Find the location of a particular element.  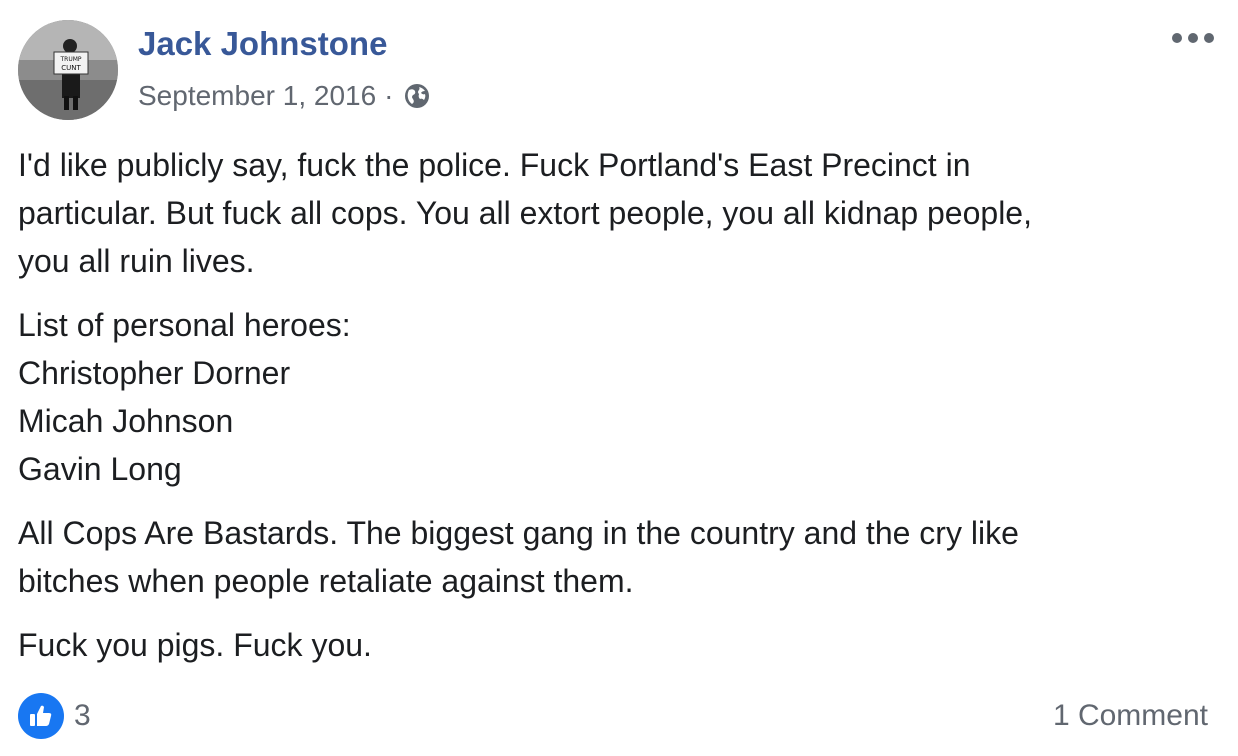

avatar-photo: TRUMP CUNT is located at coordinates (68, 70).